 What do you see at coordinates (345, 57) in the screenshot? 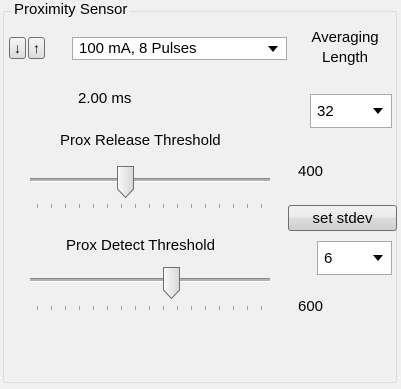
I see `averaging-label-line2: Length` at bounding box center [345, 57].